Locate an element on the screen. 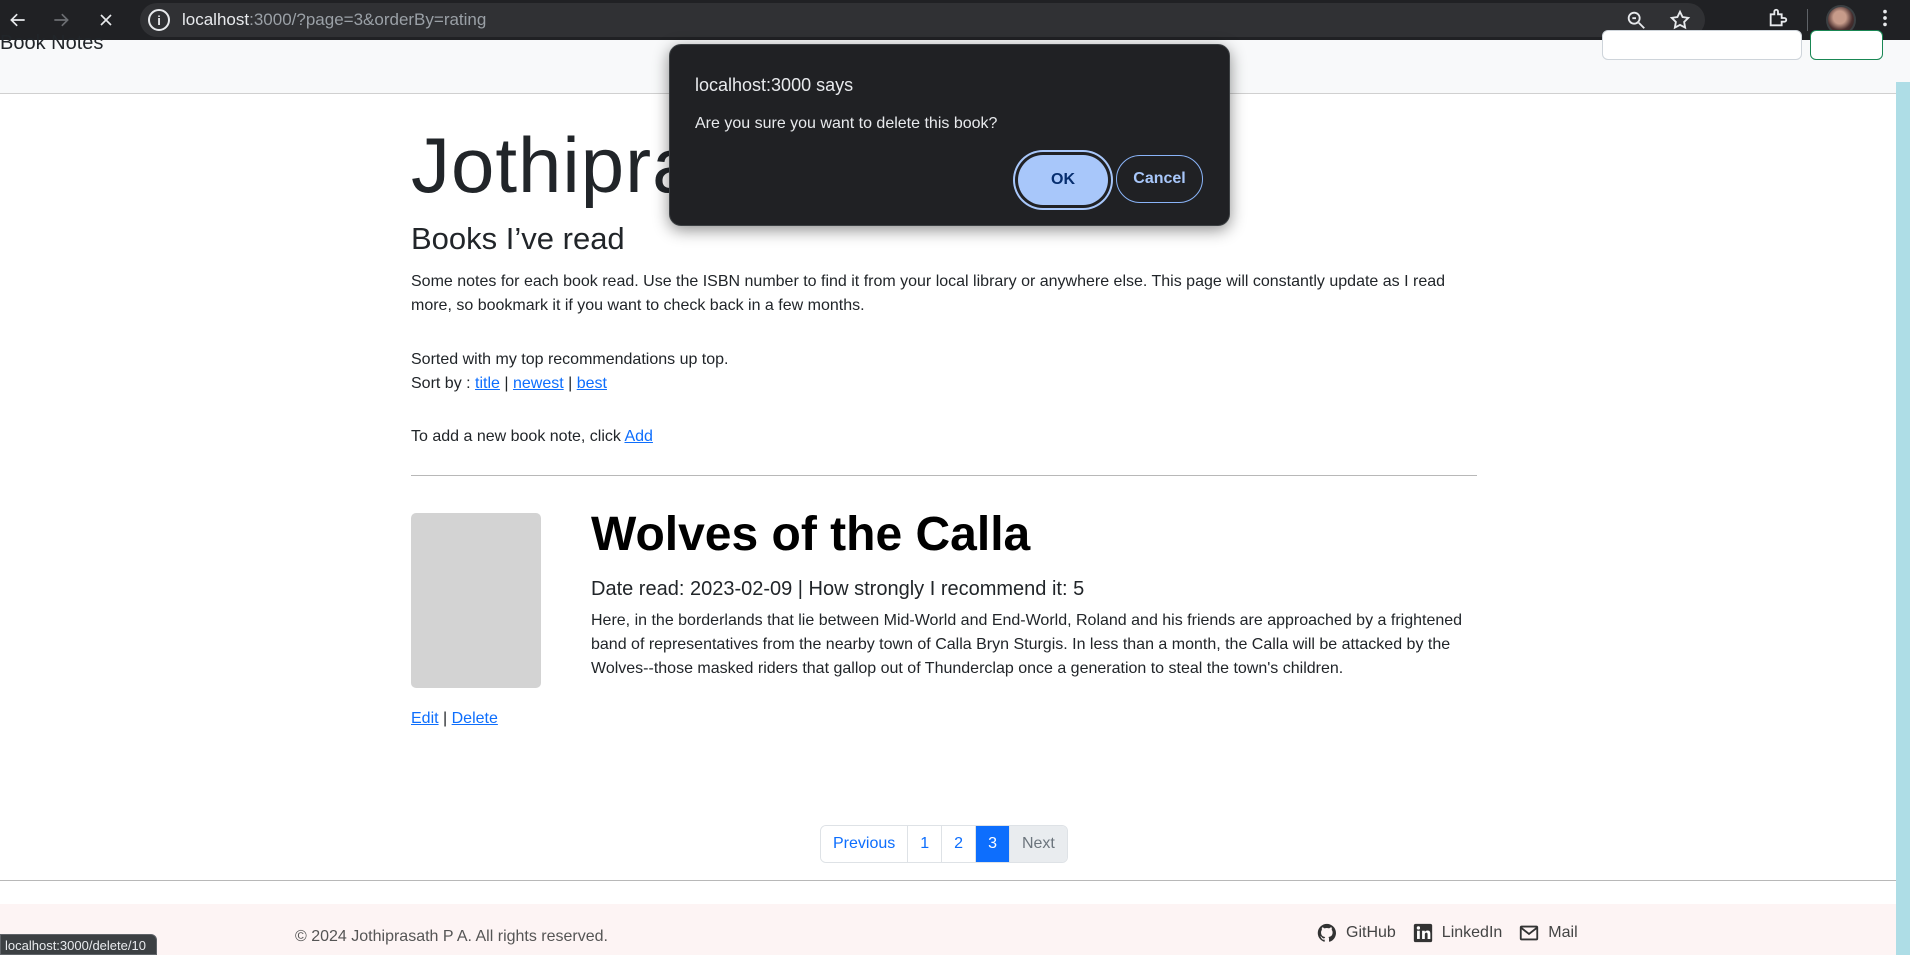 This screenshot has width=1910, height=956. pagination-page-3: 3 is located at coordinates (993, 844).